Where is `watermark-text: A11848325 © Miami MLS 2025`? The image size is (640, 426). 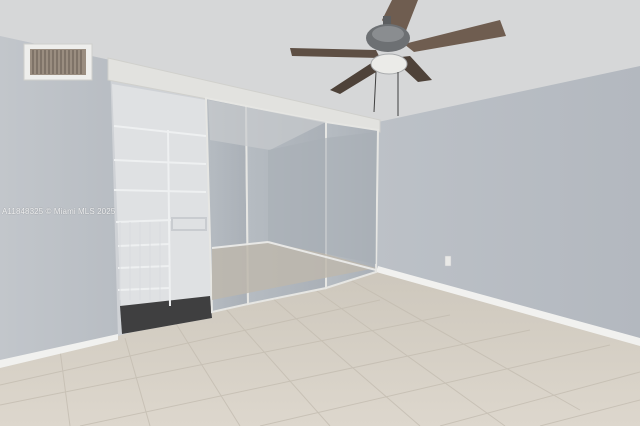
watermark-text: A11848325 © Miami MLS 2025 is located at coordinates (59, 211).